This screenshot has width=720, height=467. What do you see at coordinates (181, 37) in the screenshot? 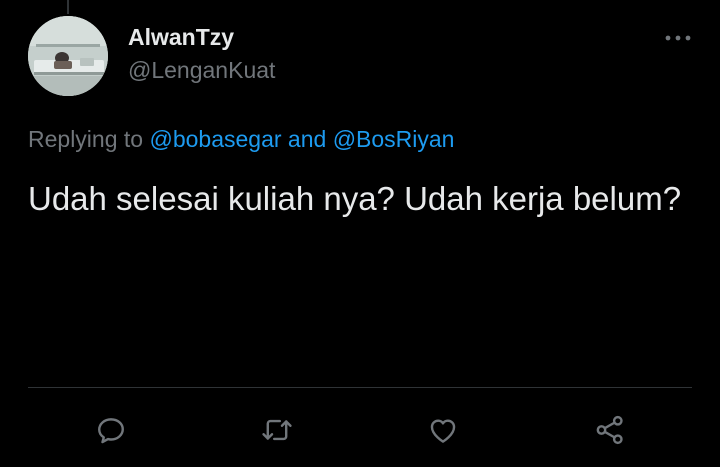
I see `display-name: AlwanTzy` at bounding box center [181, 37].